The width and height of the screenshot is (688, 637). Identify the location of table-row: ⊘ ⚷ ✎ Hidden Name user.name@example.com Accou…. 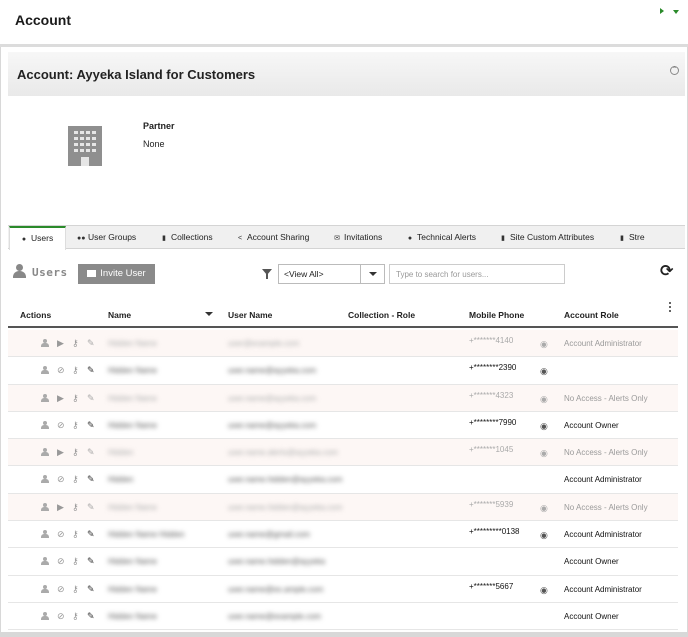
(343, 617).